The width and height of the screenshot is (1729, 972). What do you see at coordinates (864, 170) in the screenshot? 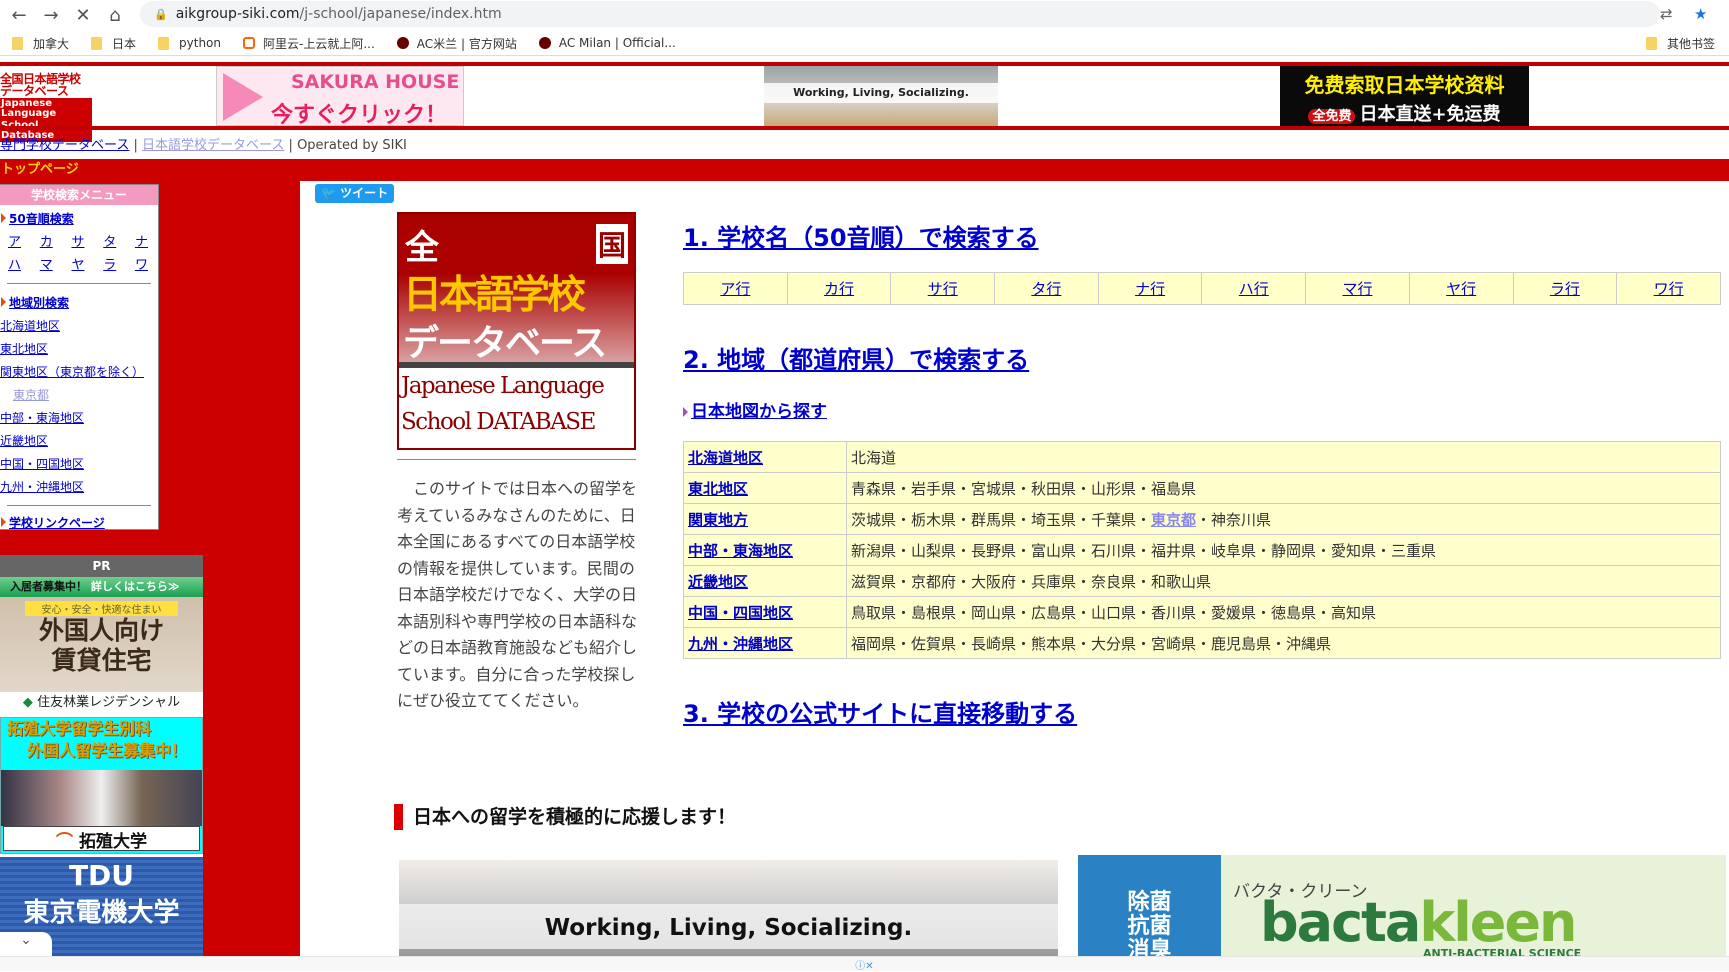
I see `breadcrumb: トップページ` at bounding box center [864, 170].